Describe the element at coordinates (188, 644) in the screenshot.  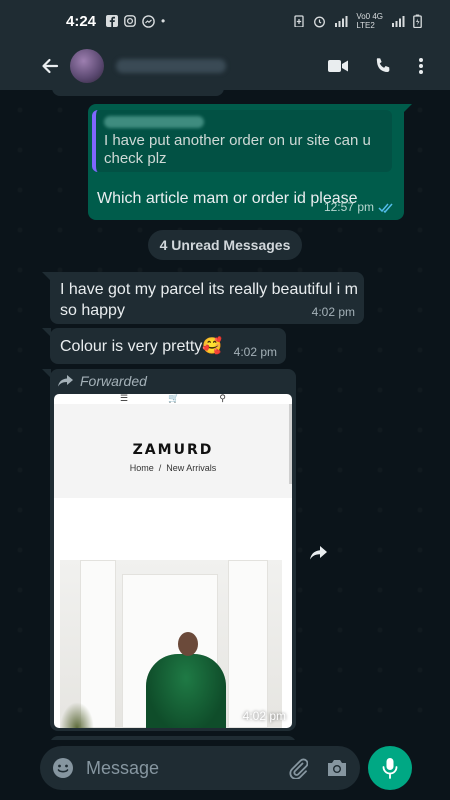
I see `model-head` at that location.